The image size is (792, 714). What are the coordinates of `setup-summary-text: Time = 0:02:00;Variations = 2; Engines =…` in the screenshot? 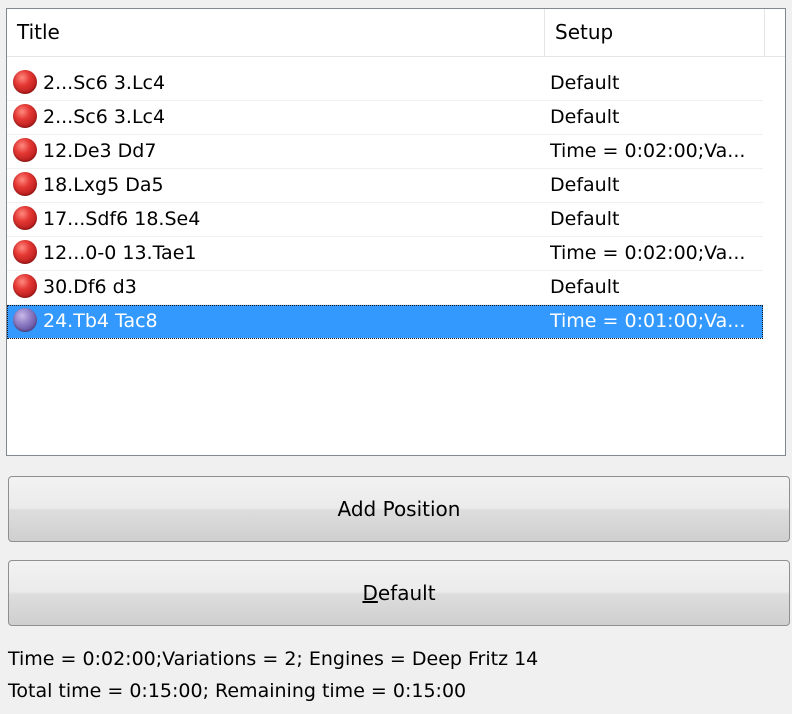 It's located at (273, 659).